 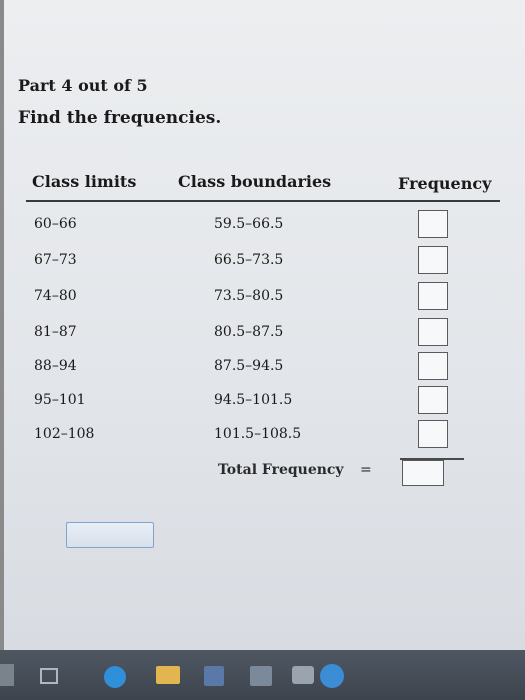 What do you see at coordinates (263, 201) in the screenshot?
I see `header-divider` at bounding box center [263, 201].